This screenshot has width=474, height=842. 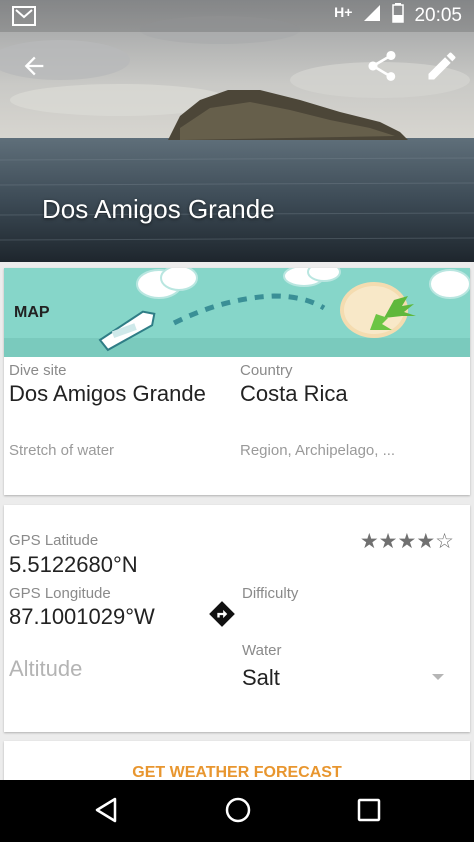 What do you see at coordinates (372, 16) in the screenshot?
I see `signal-icon` at bounding box center [372, 16].